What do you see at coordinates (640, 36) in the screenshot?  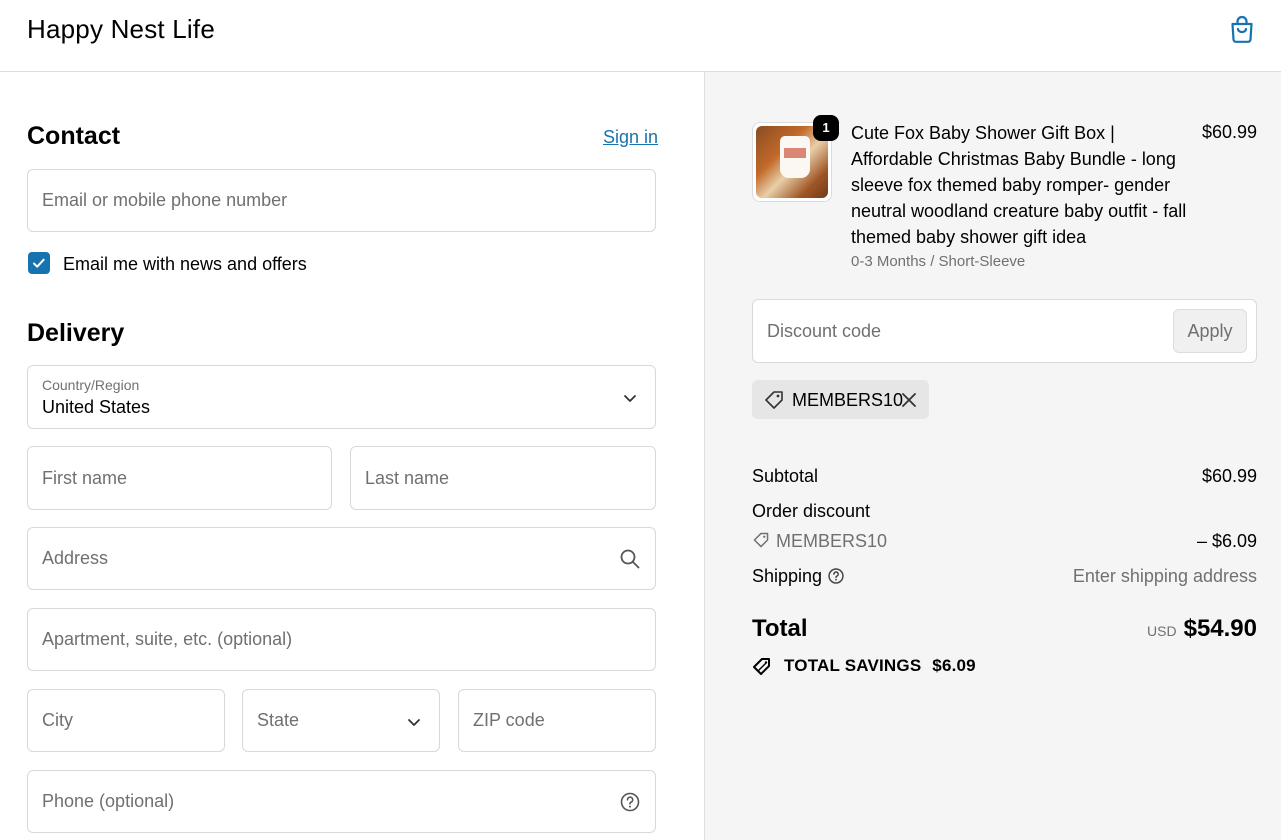 I see `header: Happy Nest Life` at bounding box center [640, 36].